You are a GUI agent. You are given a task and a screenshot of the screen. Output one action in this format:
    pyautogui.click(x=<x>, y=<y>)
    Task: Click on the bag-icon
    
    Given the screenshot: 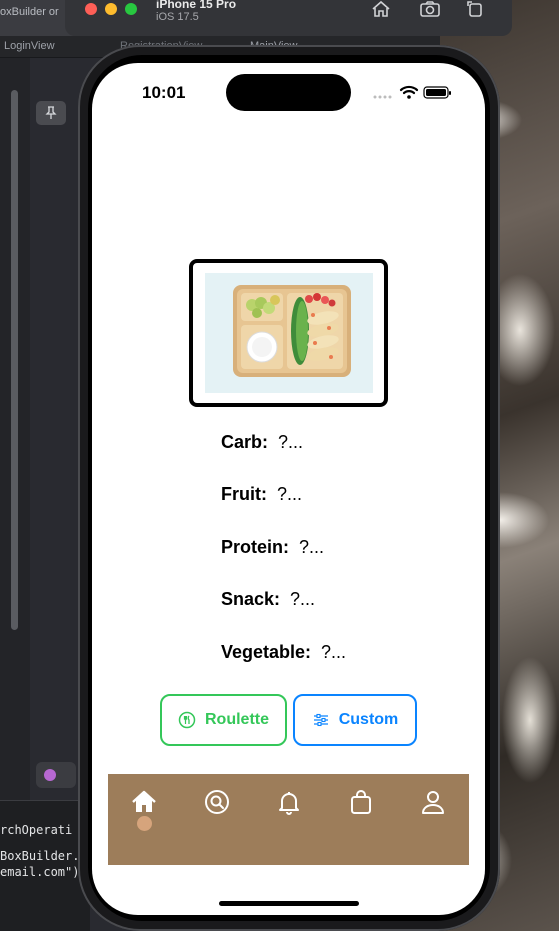 What is the action you would take?
    pyautogui.click(x=361, y=802)
    